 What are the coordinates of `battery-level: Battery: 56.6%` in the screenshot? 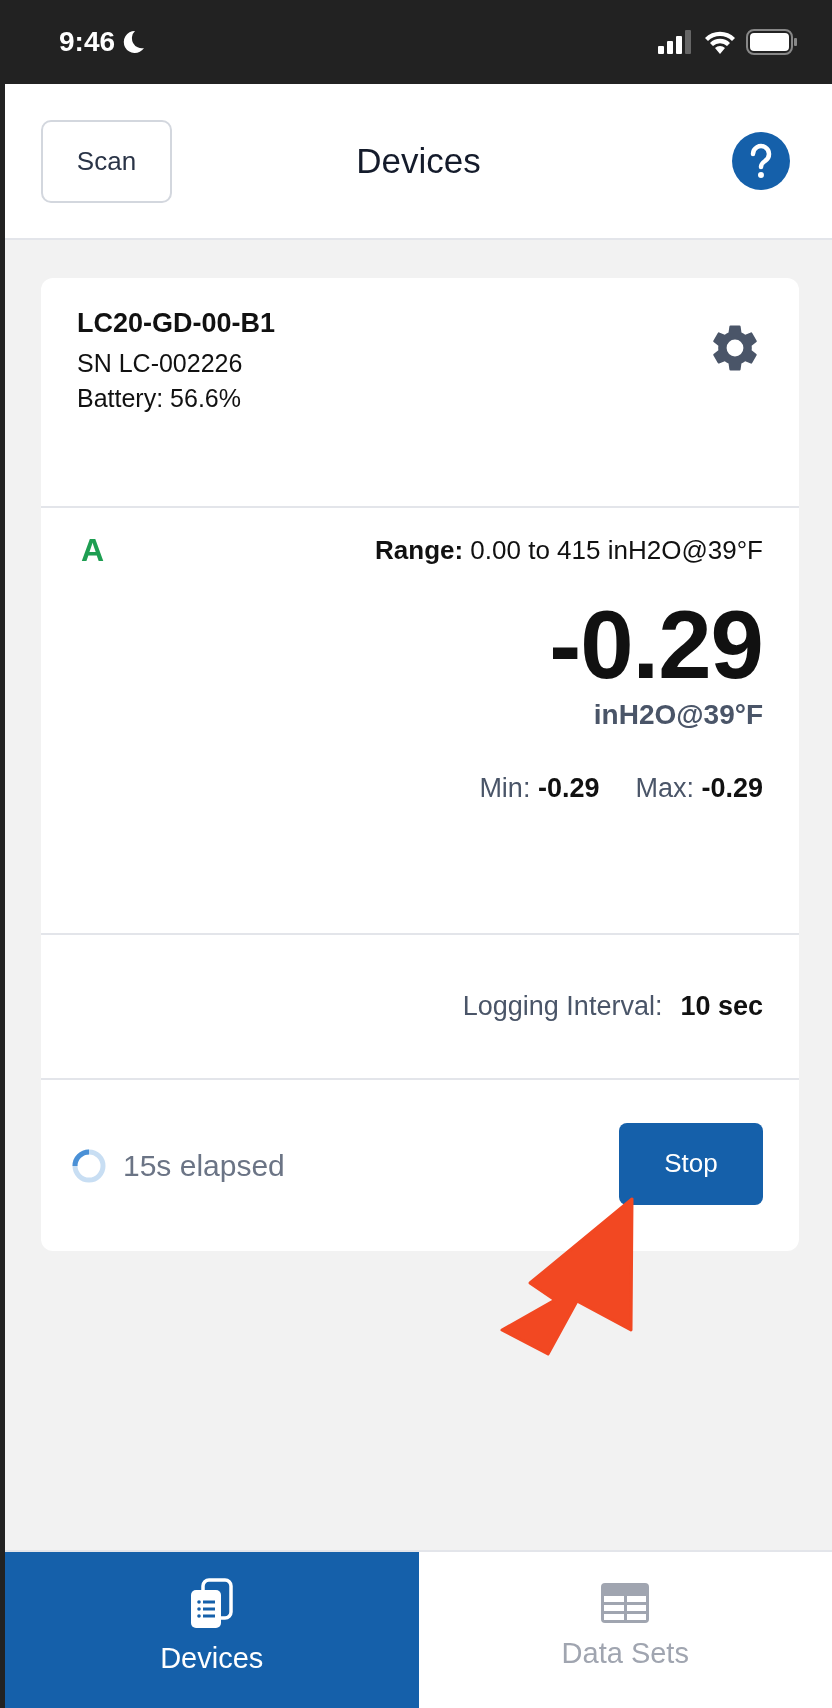 It's located at (159, 398).